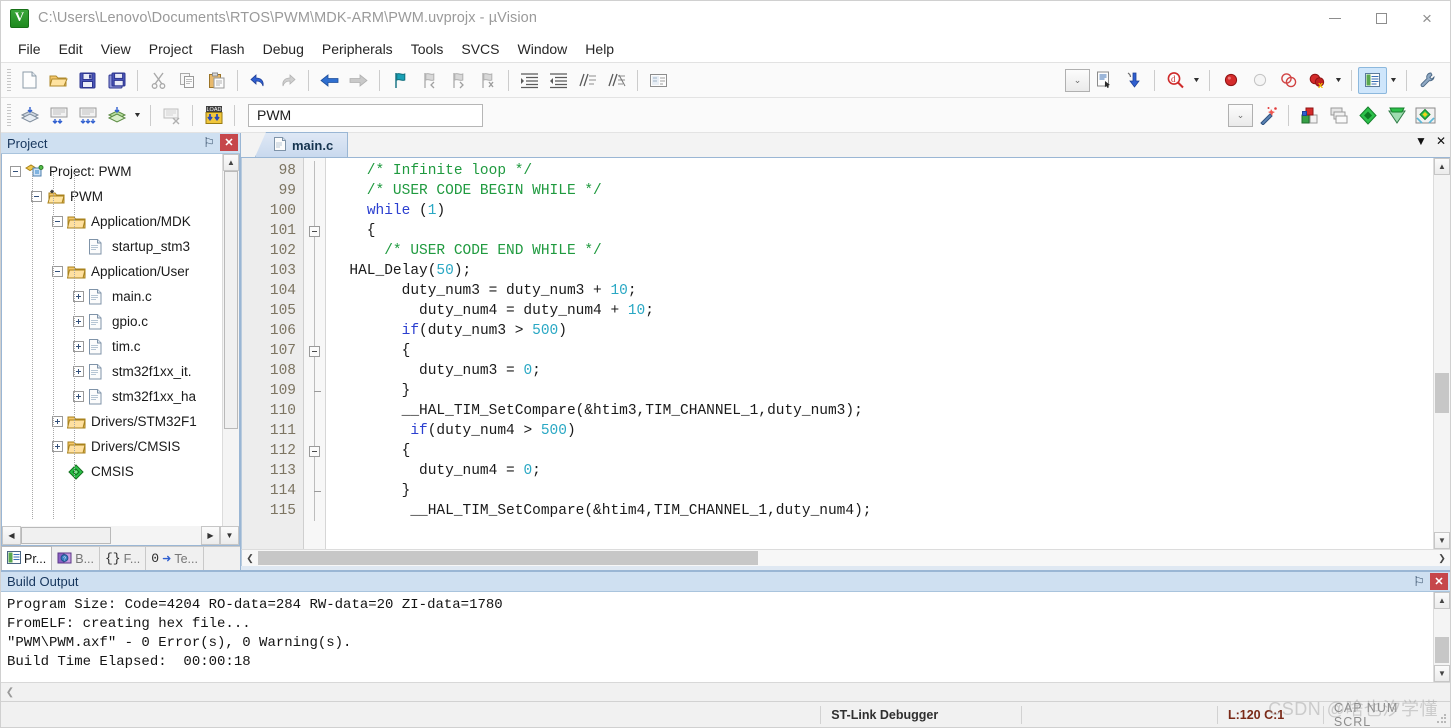 The height and width of the screenshot is (728, 1451). I want to click on tree-item: startup_stm3, so click(112, 246).